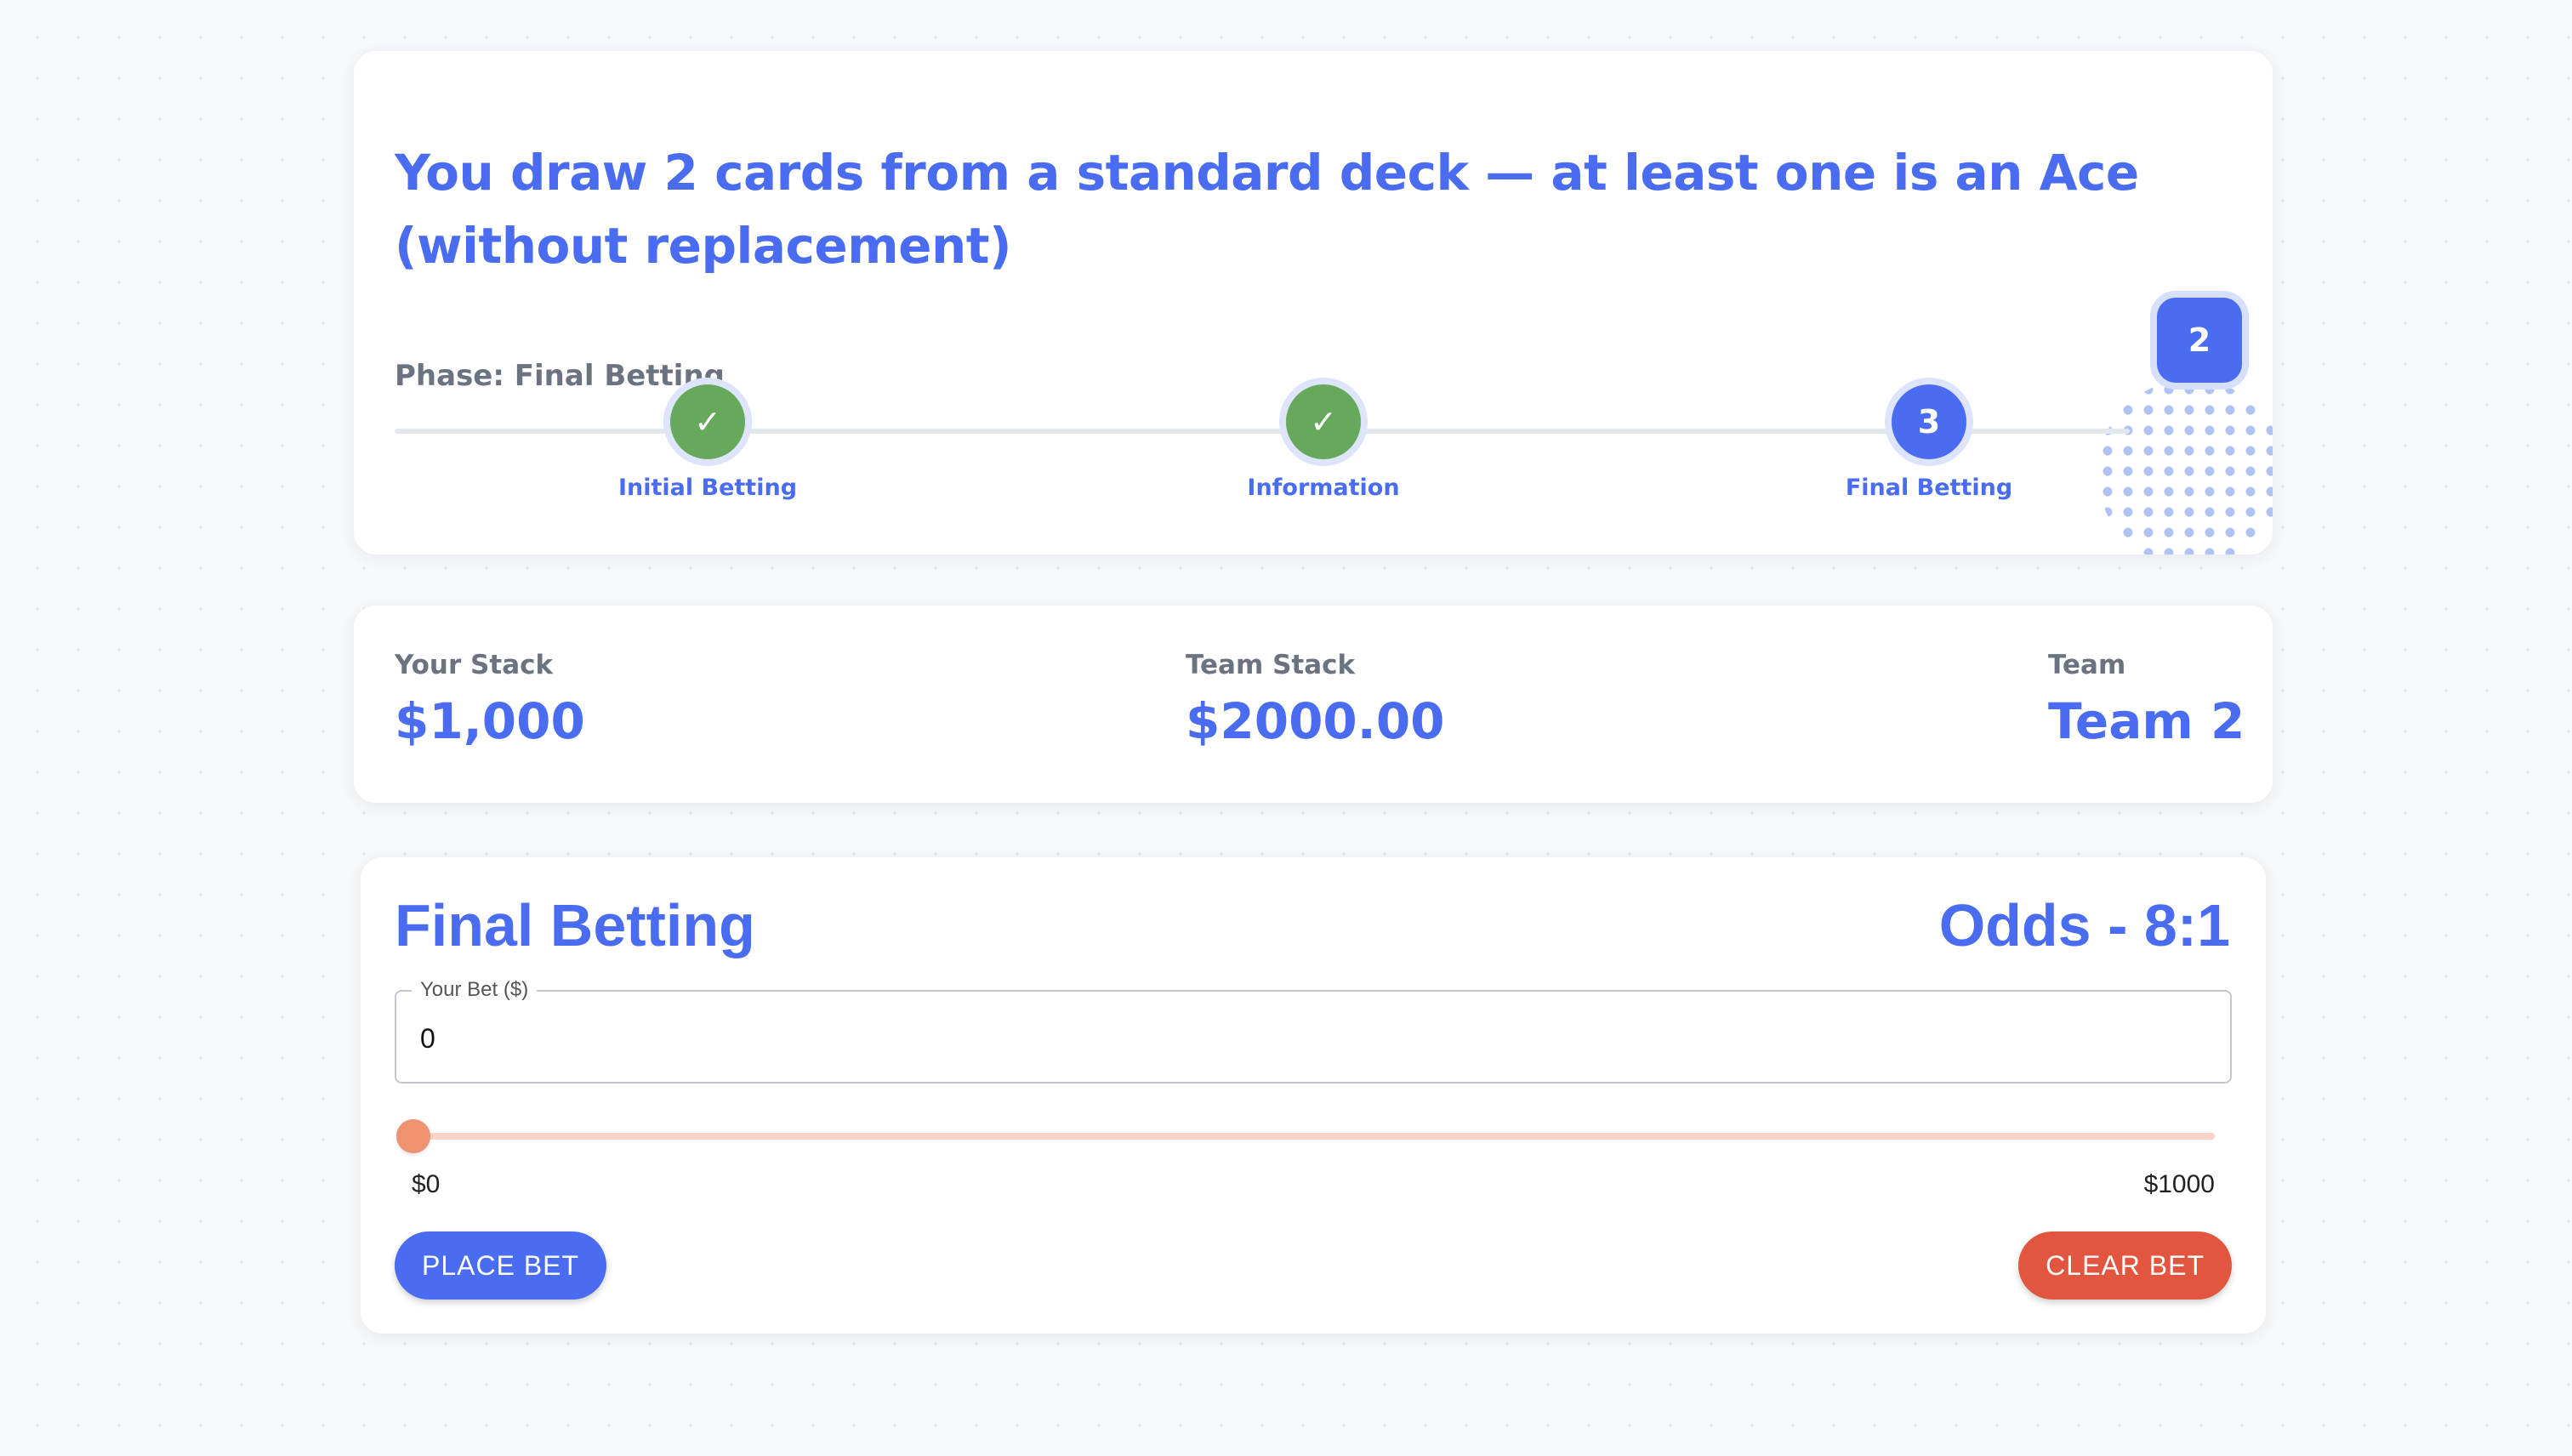  Describe the element at coordinates (475, 990) in the screenshot. I see `bet-amount-label: Your Bet ($)` at that location.